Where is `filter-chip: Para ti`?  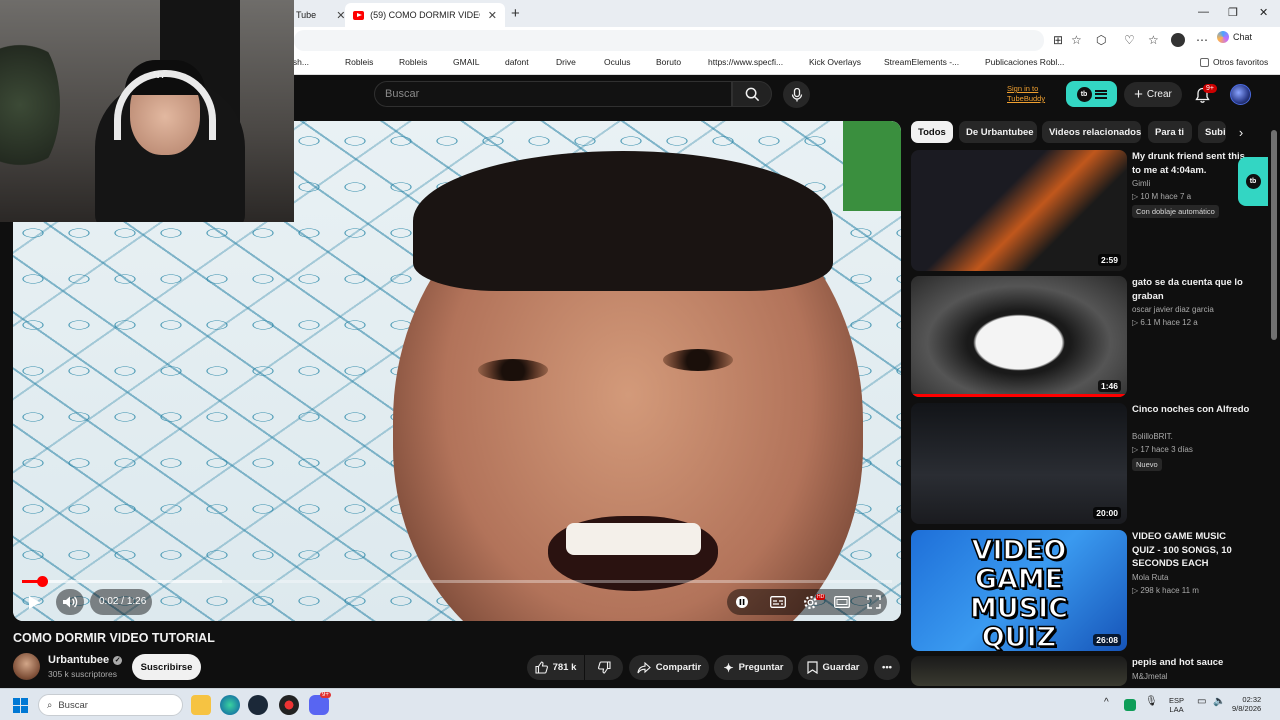
filter-chip: Para ti is located at coordinates (1170, 132).